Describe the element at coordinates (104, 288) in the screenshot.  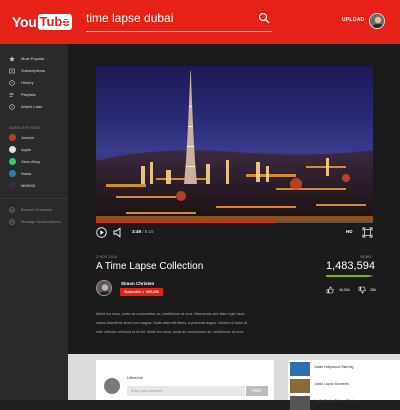
I see `channel-avatar` at that location.